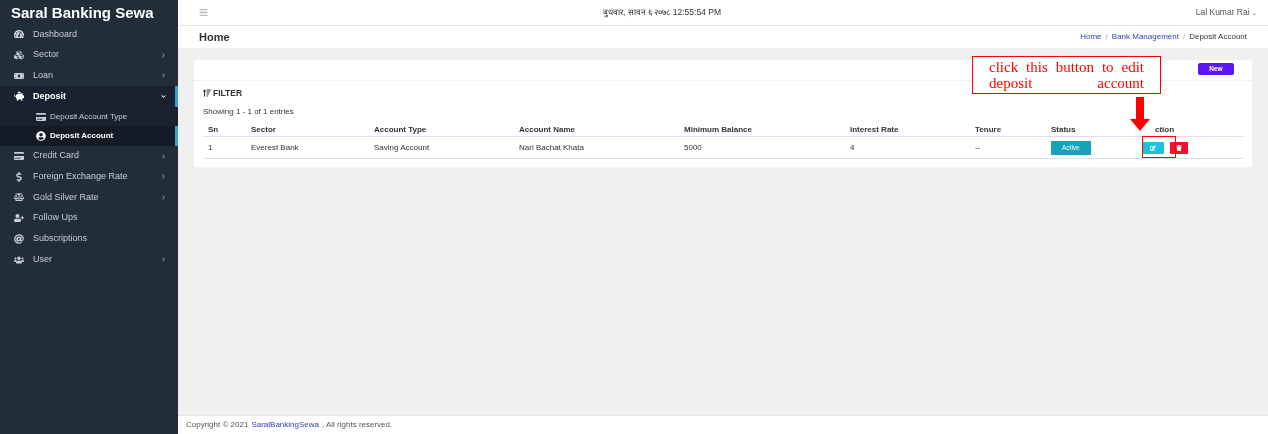 Image resolution: width=1268 pixels, height=434 pixels. What do you see at coordinates (19, 176) in the screenshot?
I see `dollar-icon` at bounding box center [19, 176].